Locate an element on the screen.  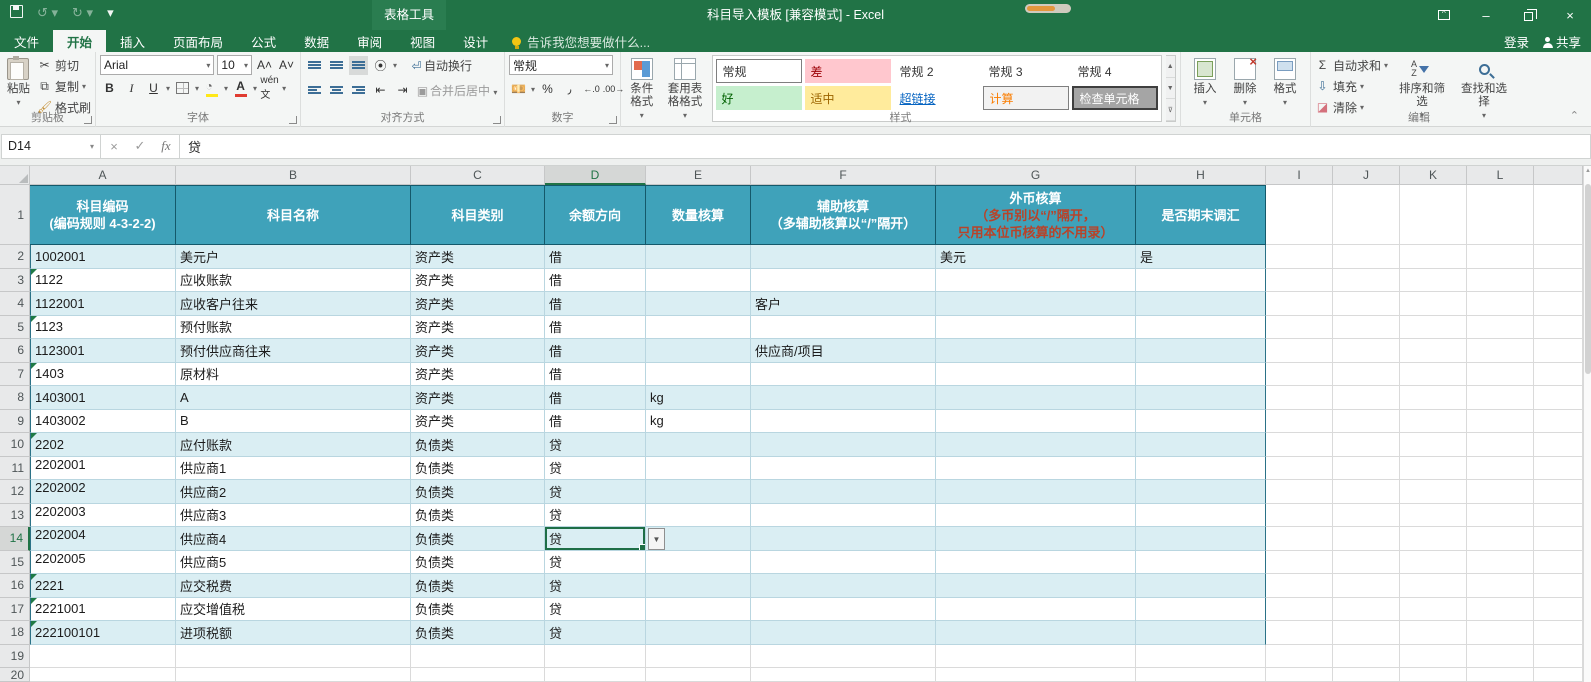
align-bottom-icon is located at coordinates (358, 65).